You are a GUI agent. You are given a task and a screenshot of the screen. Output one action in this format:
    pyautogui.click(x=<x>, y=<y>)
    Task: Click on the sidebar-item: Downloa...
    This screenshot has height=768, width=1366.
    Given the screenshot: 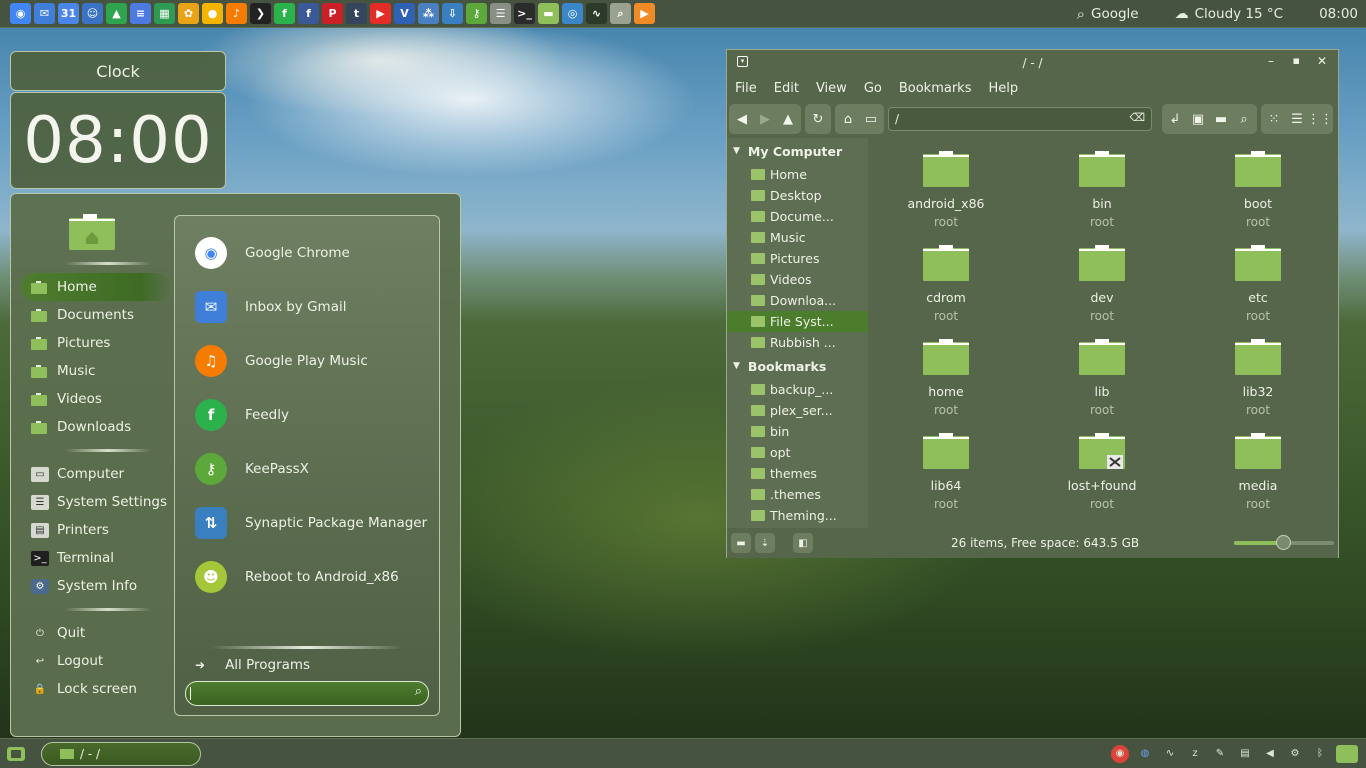 What is the action you would take?
    pyautogui.click(x=797, y=300)
    